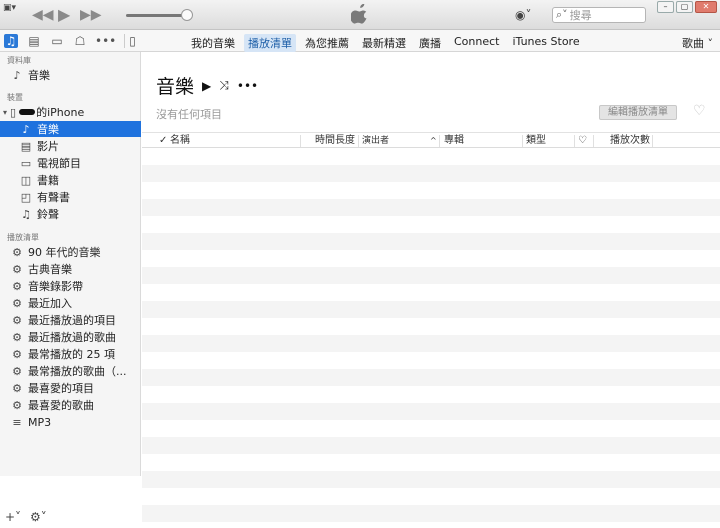 The height and width of the screenshot is (528, 720). What do you see at coordinates (454, 141) in the screenshot?
I see `column-album: 專輯` at bounding box center [454, 141].